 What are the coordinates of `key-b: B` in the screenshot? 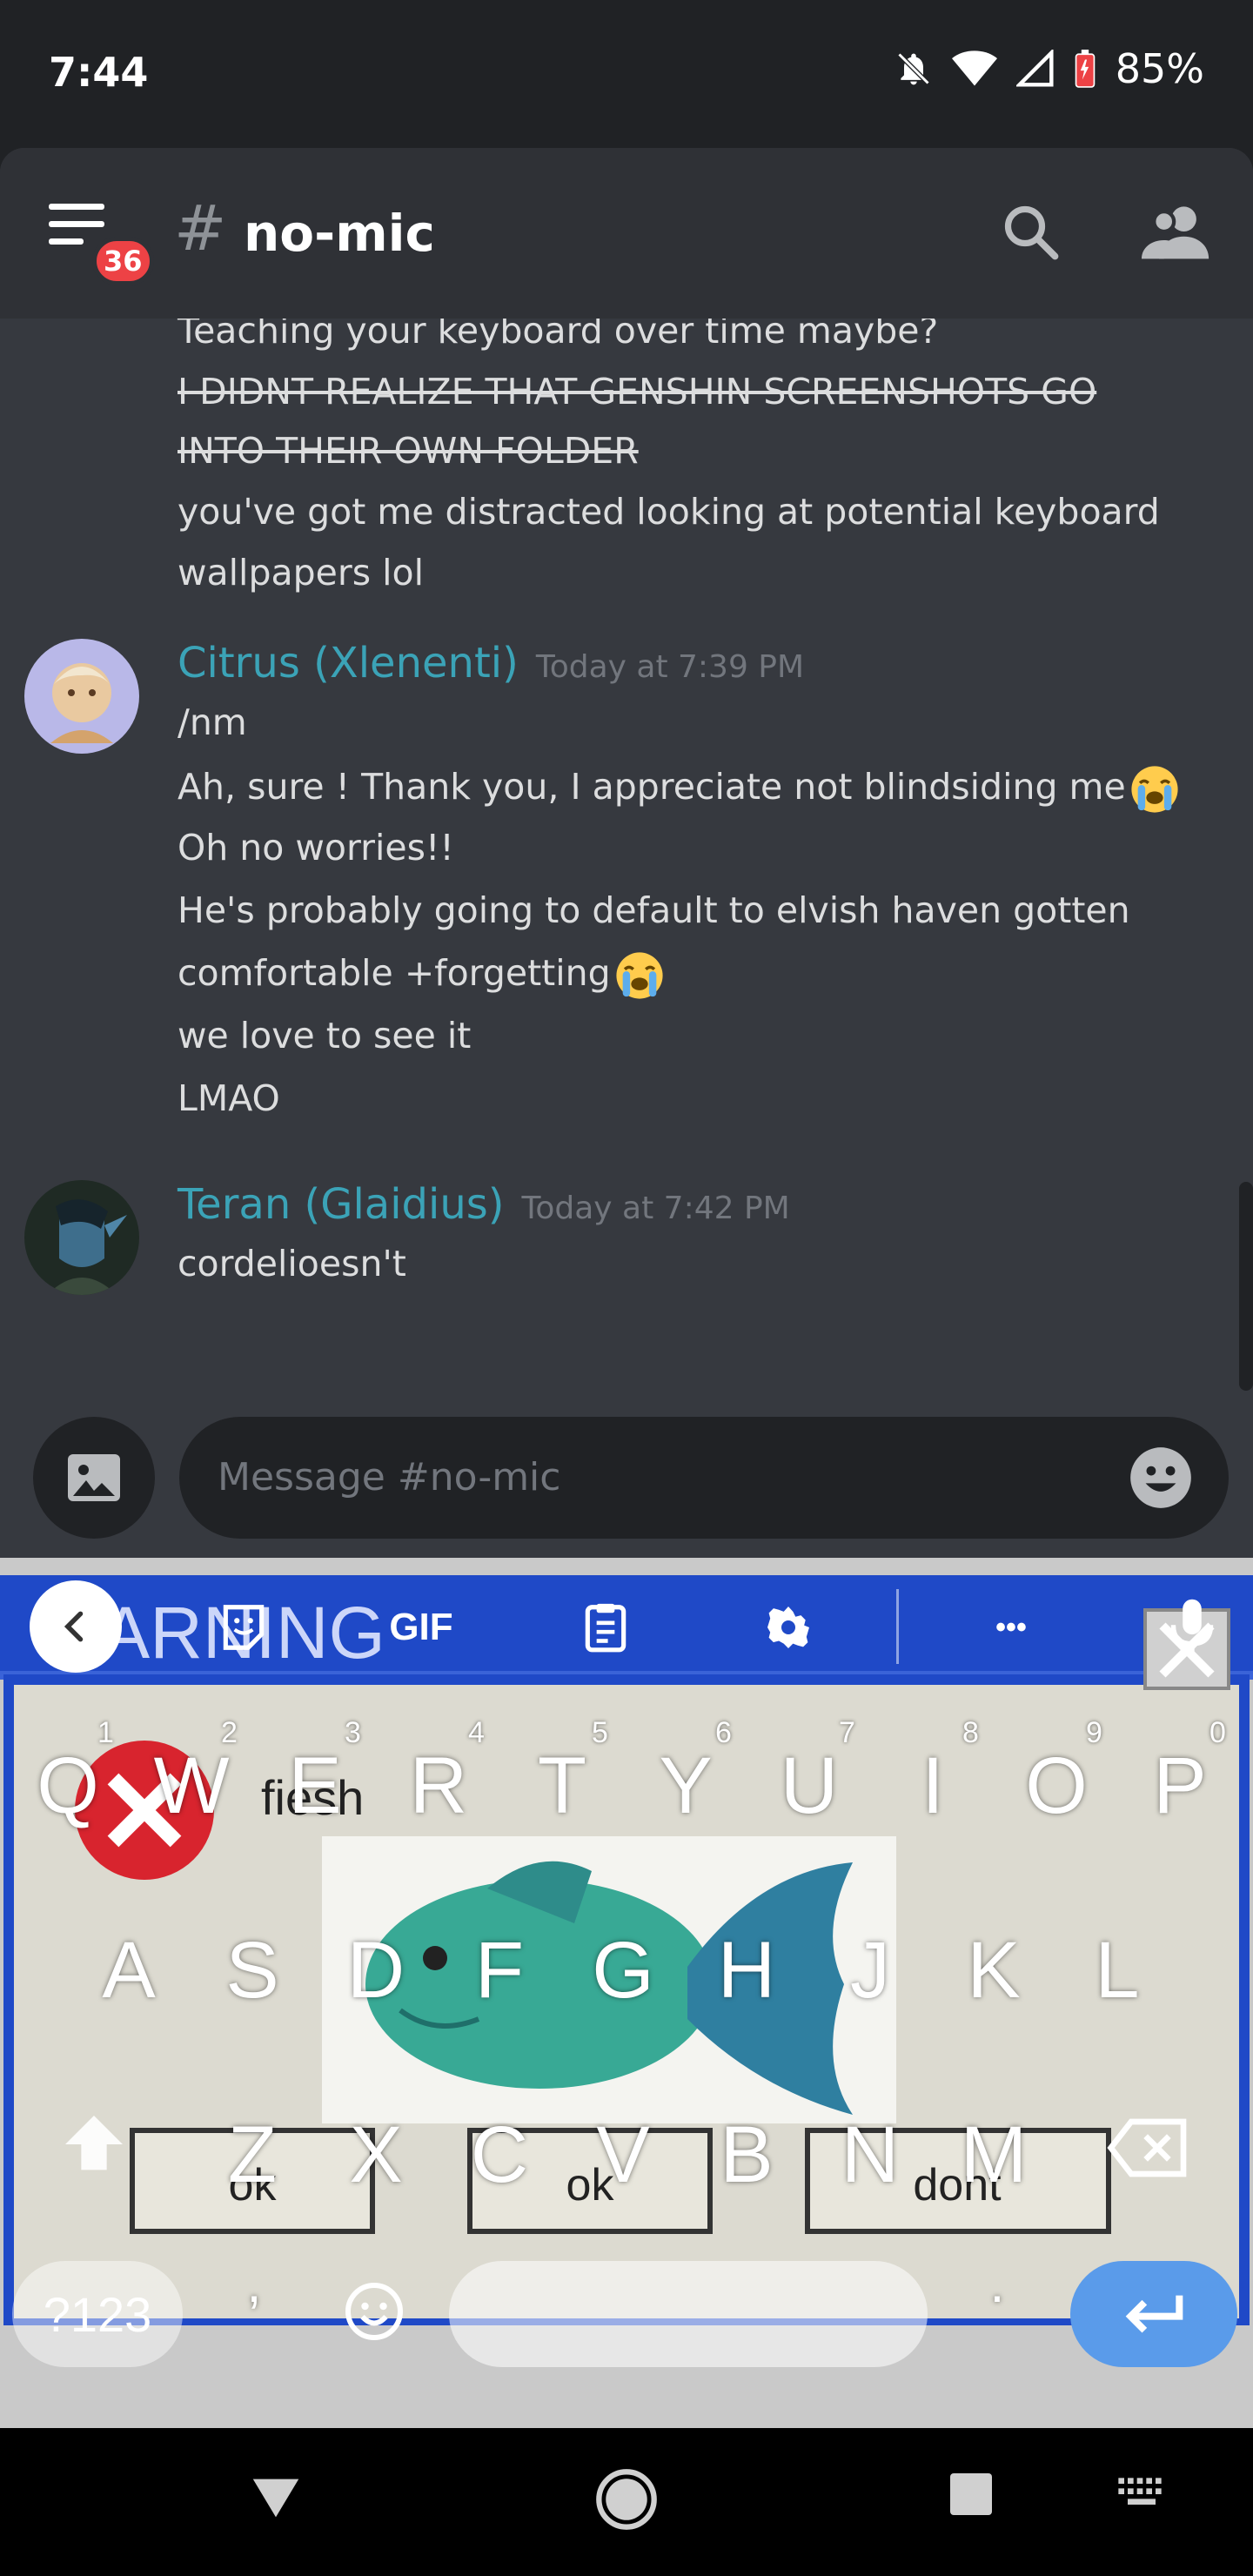 It's located at (746, 2155).